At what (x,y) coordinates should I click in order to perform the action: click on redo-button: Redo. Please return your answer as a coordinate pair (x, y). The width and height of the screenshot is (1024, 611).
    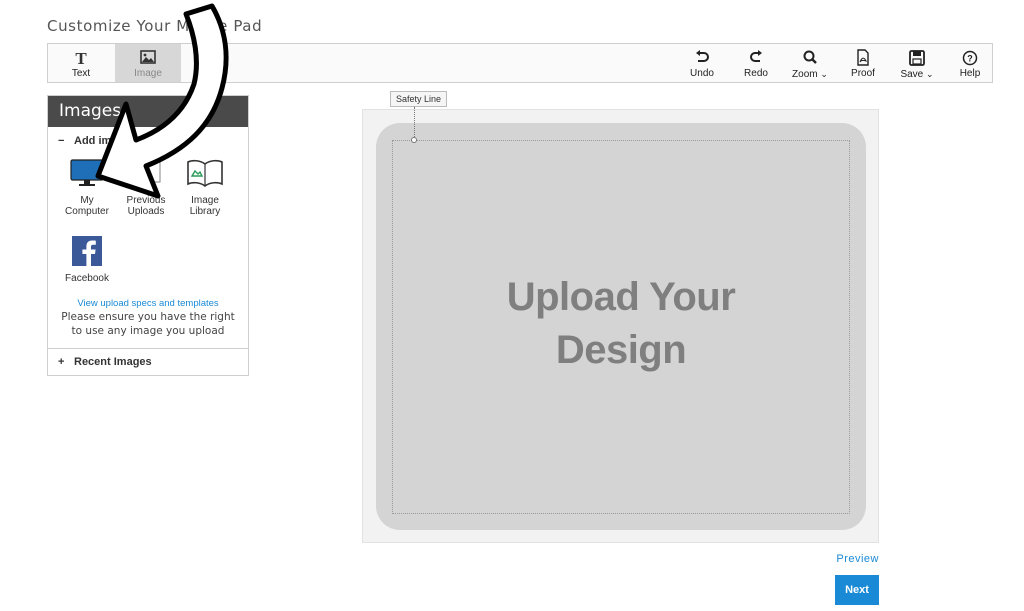
    Looking at the image, I should click on (756, 63).